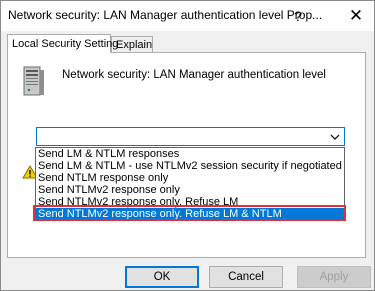 The height and width of the screenshot is (291, 375). What do you see at coordinates (246, 277) in the screenshot?
I see `cancel-button: Cancel` at bounding box center [246, 277].